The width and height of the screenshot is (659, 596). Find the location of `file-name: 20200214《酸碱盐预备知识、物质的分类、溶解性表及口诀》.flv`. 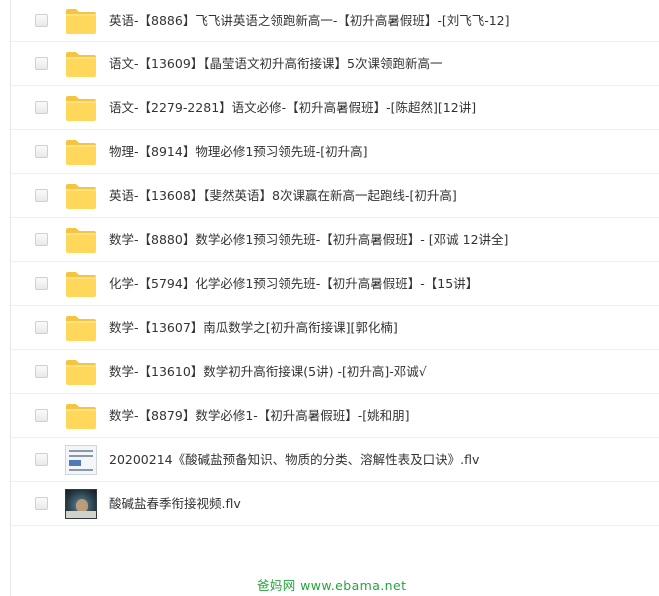

file-name: 20200214《酸碱盐预备知识、物质的分类、溶解性表及口诀》.flv is located at coordinates (294, 460).